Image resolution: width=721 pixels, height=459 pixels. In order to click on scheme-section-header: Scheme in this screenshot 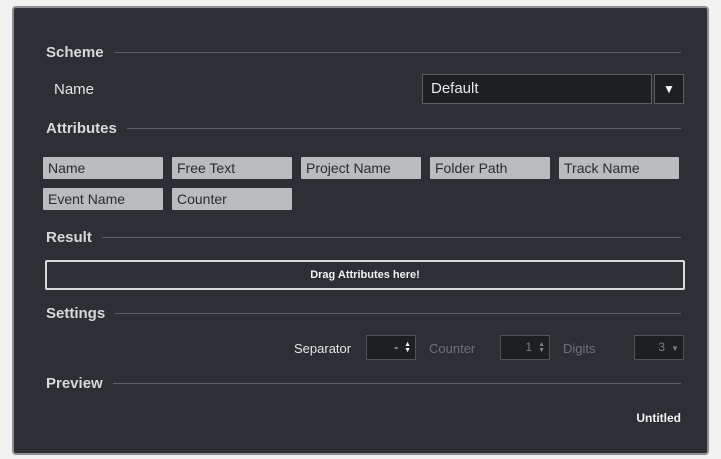, I will do `click(363, 52)`.